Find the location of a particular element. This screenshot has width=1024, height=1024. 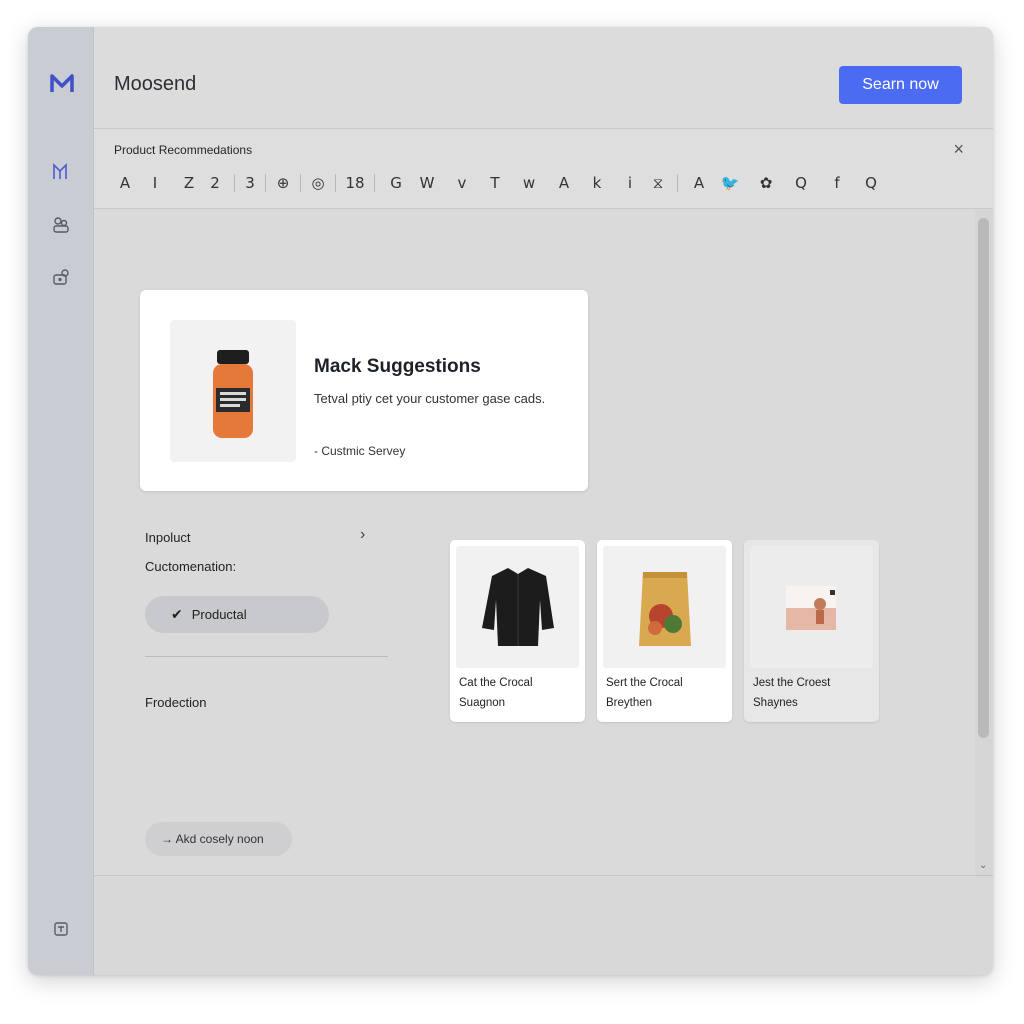

black-jacket-icon is located at coordinates (518, 607).